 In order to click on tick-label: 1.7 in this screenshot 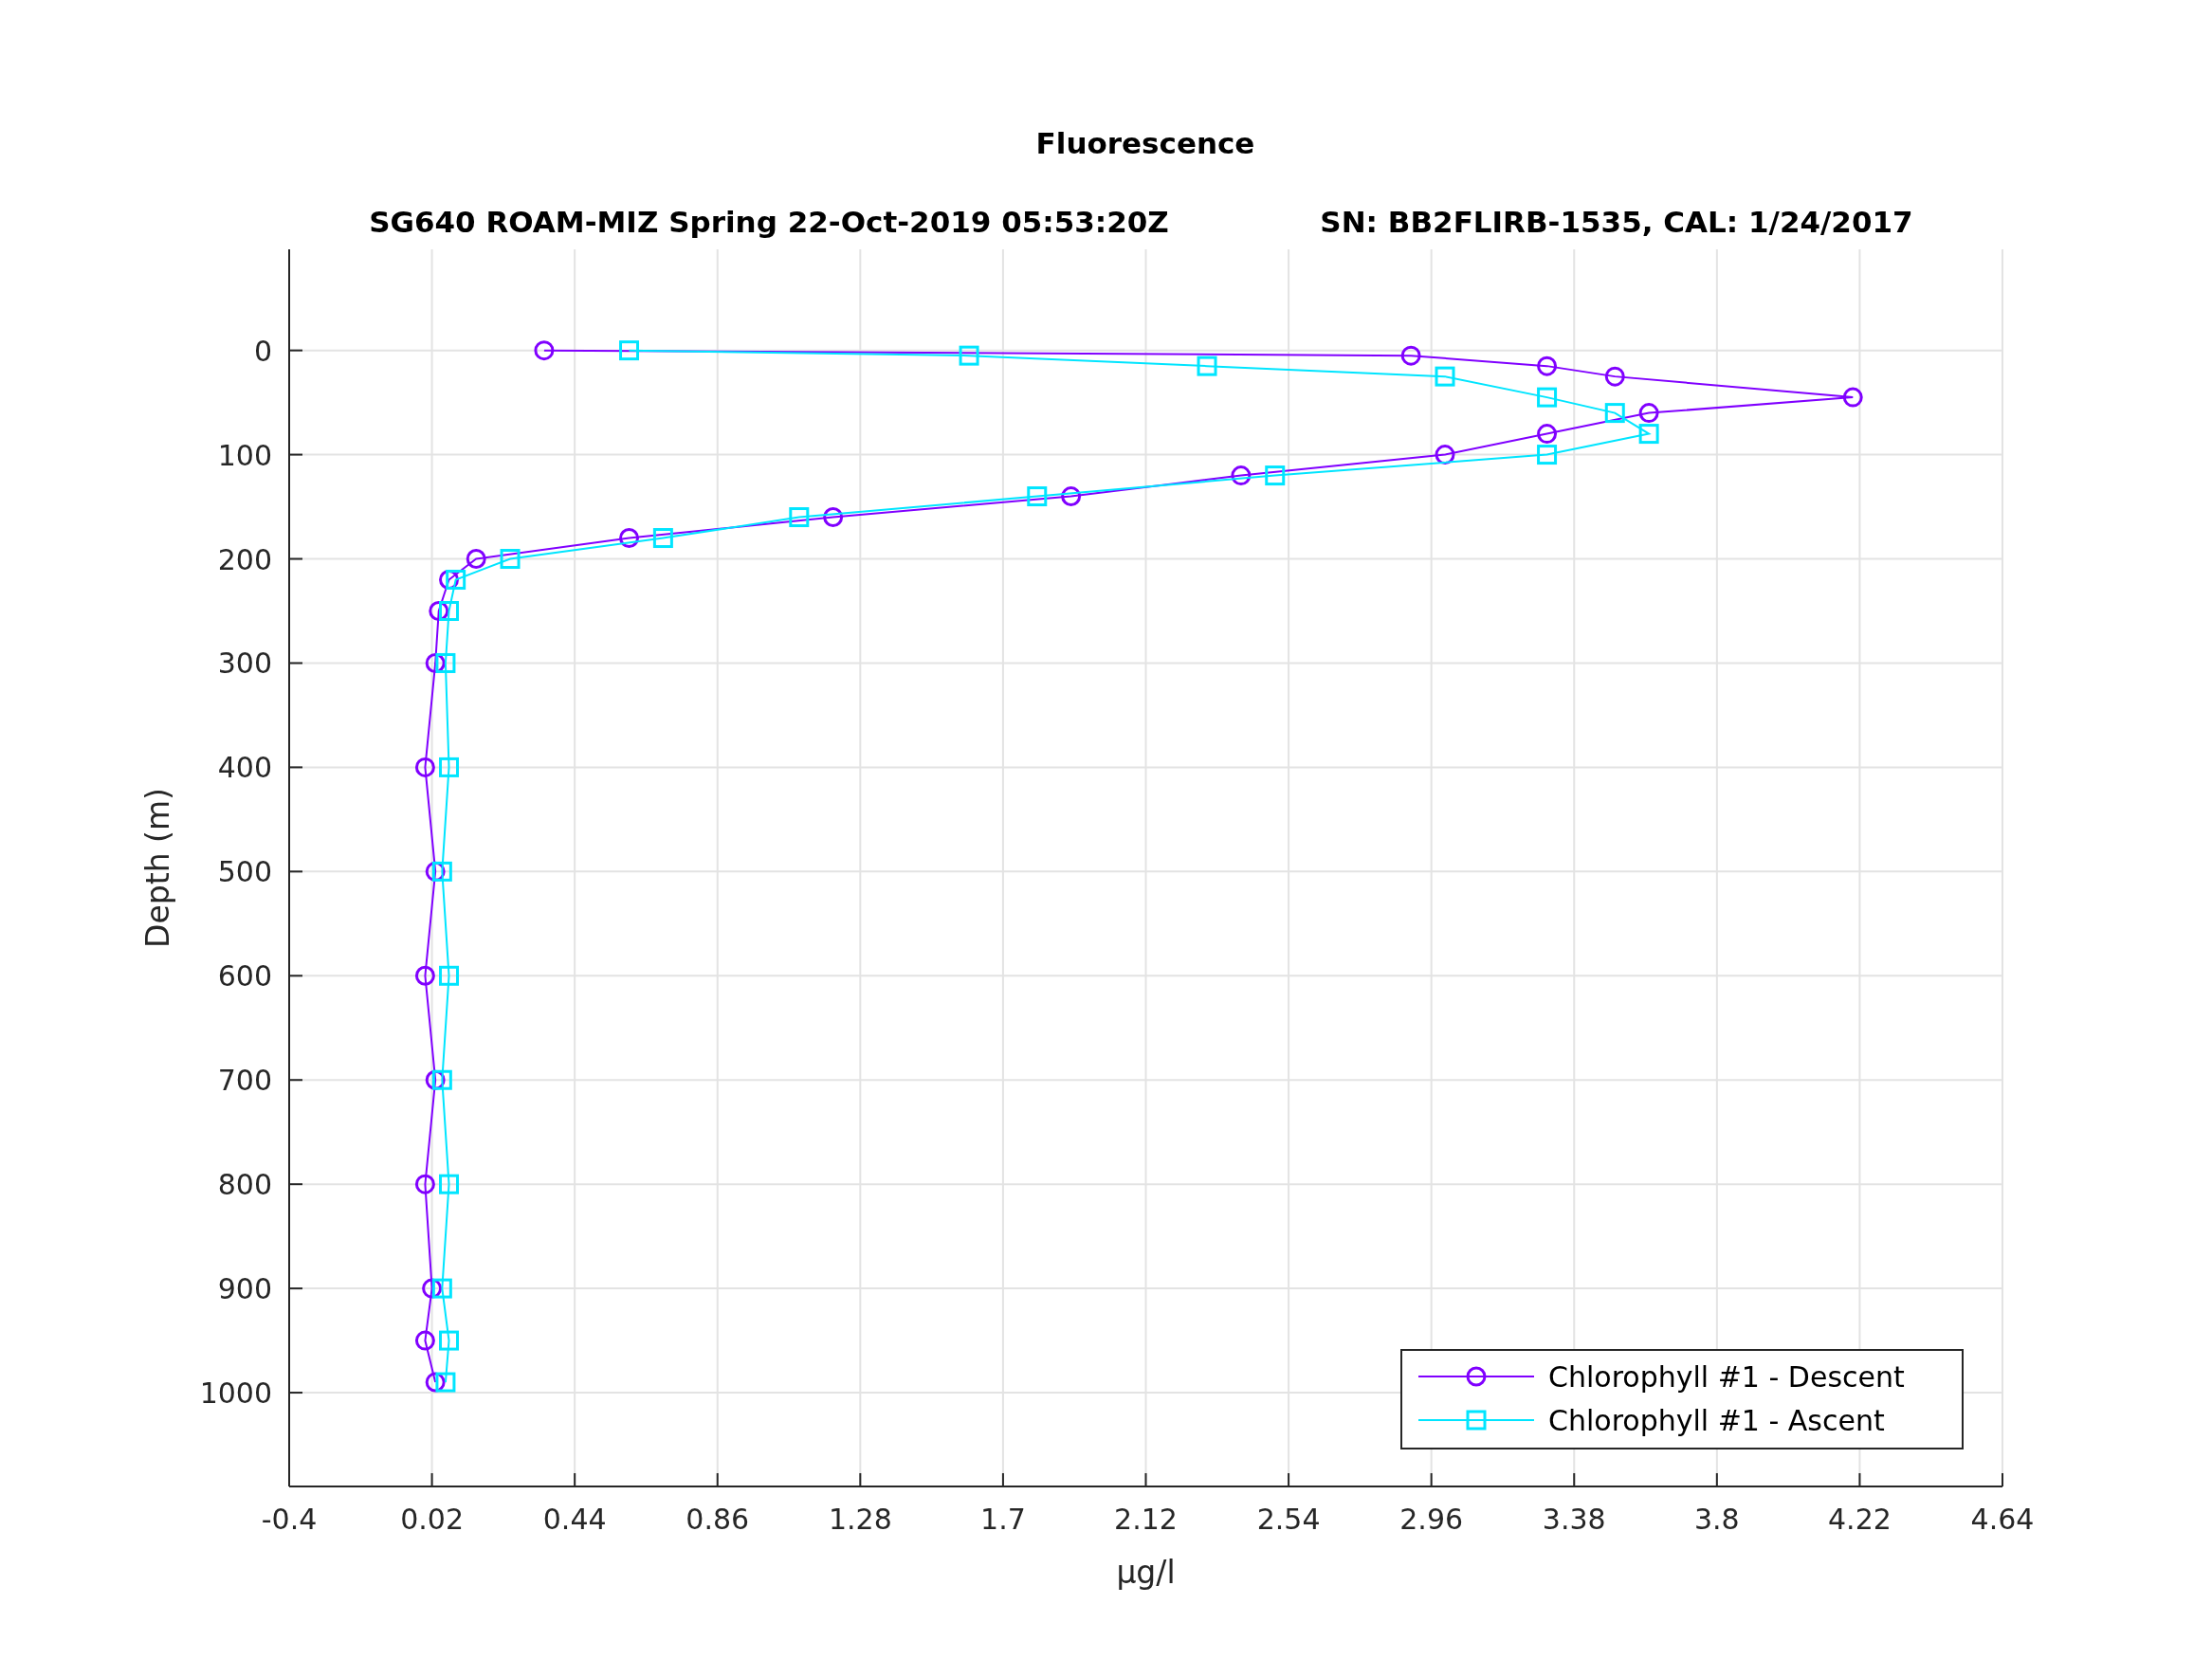, I will do `click(1003, 1519)`.